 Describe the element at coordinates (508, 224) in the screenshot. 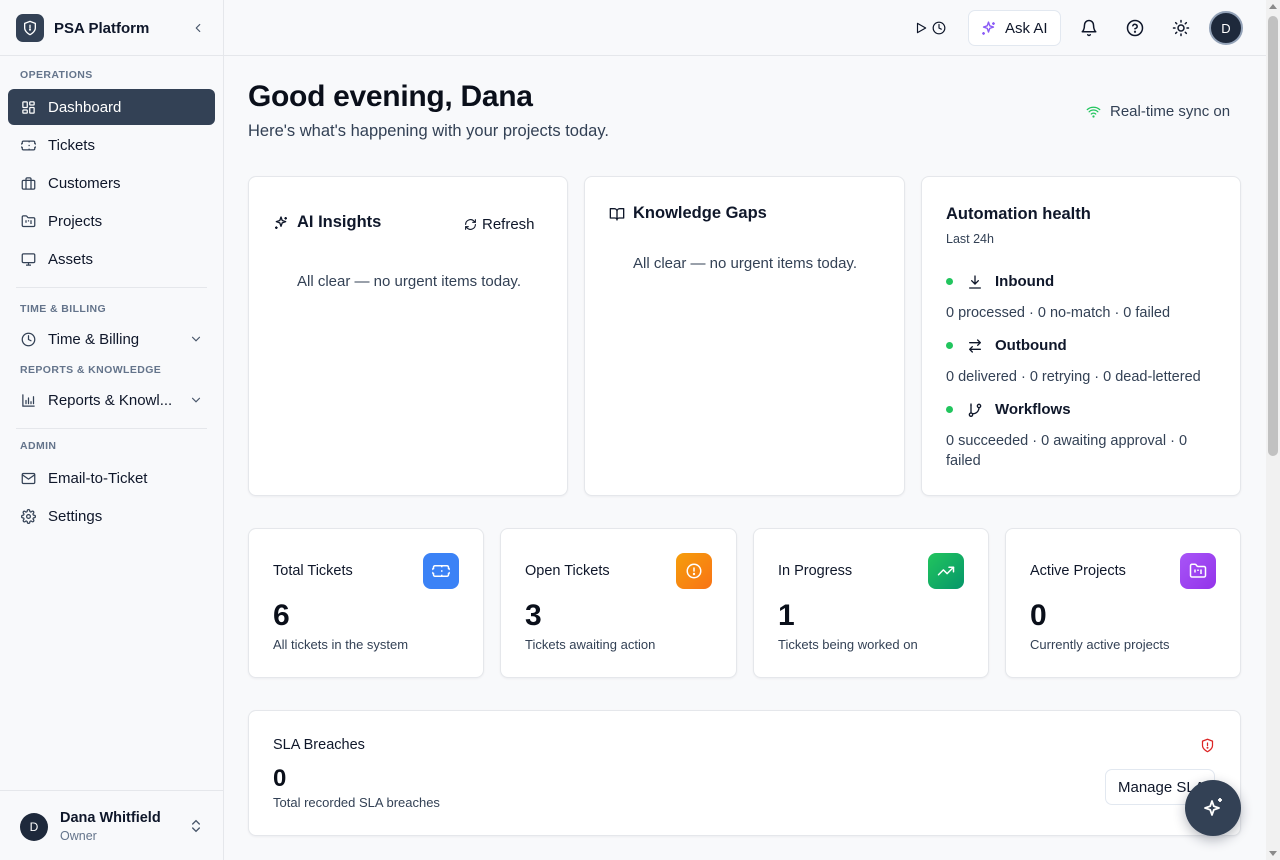

I see `refresh-label: Refresh` at that location.